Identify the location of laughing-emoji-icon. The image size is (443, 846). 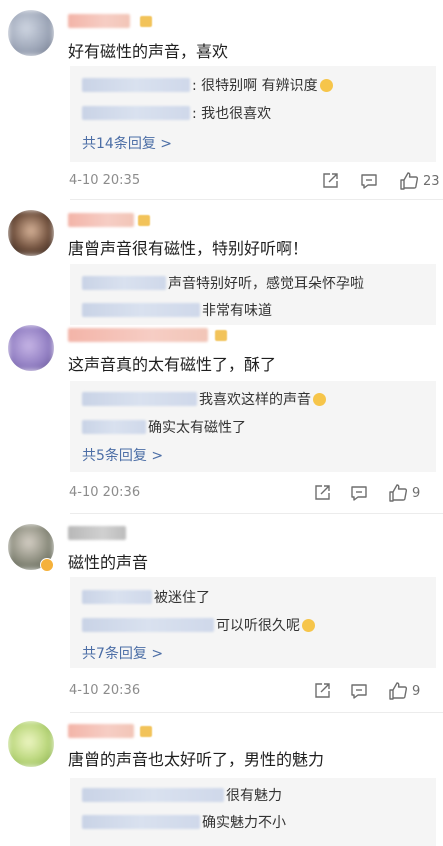
(319, 399).